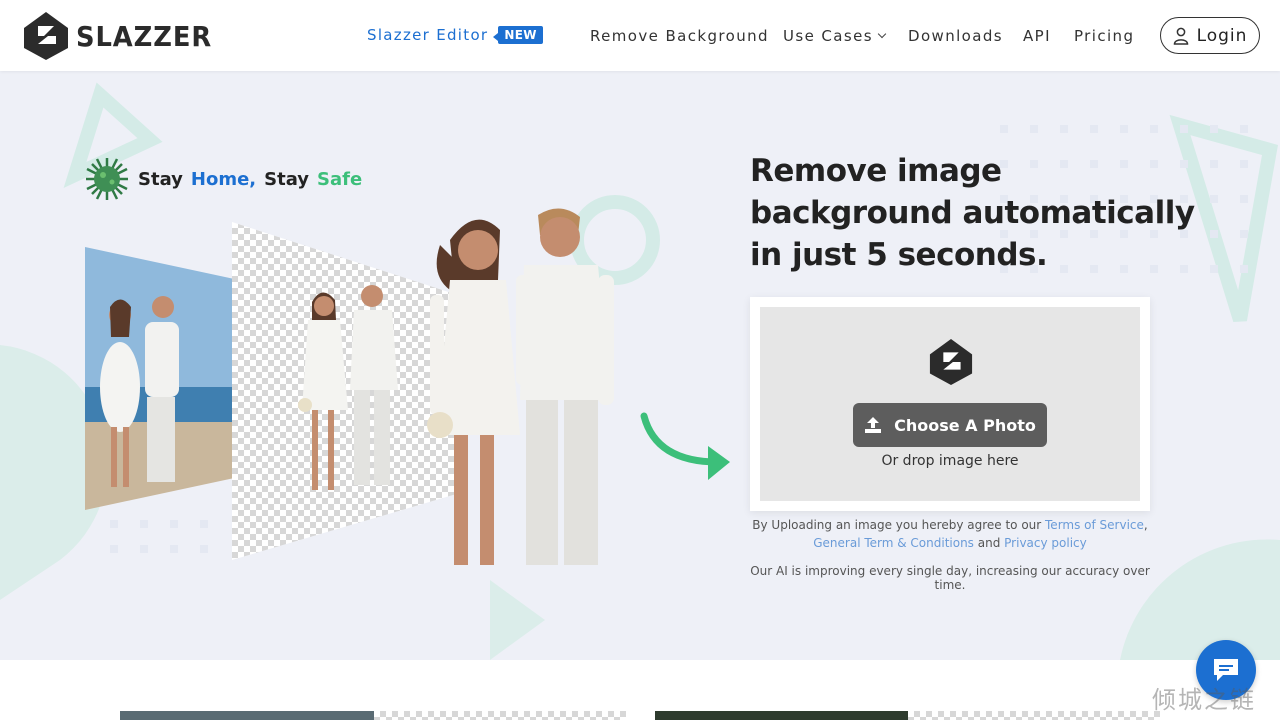 The height and width of the screenshot is (720, 1280). Describe the element at coordinates (899, 255) in the screenshot. I see `headline-line-3: in just 5 seconds.` at that location.